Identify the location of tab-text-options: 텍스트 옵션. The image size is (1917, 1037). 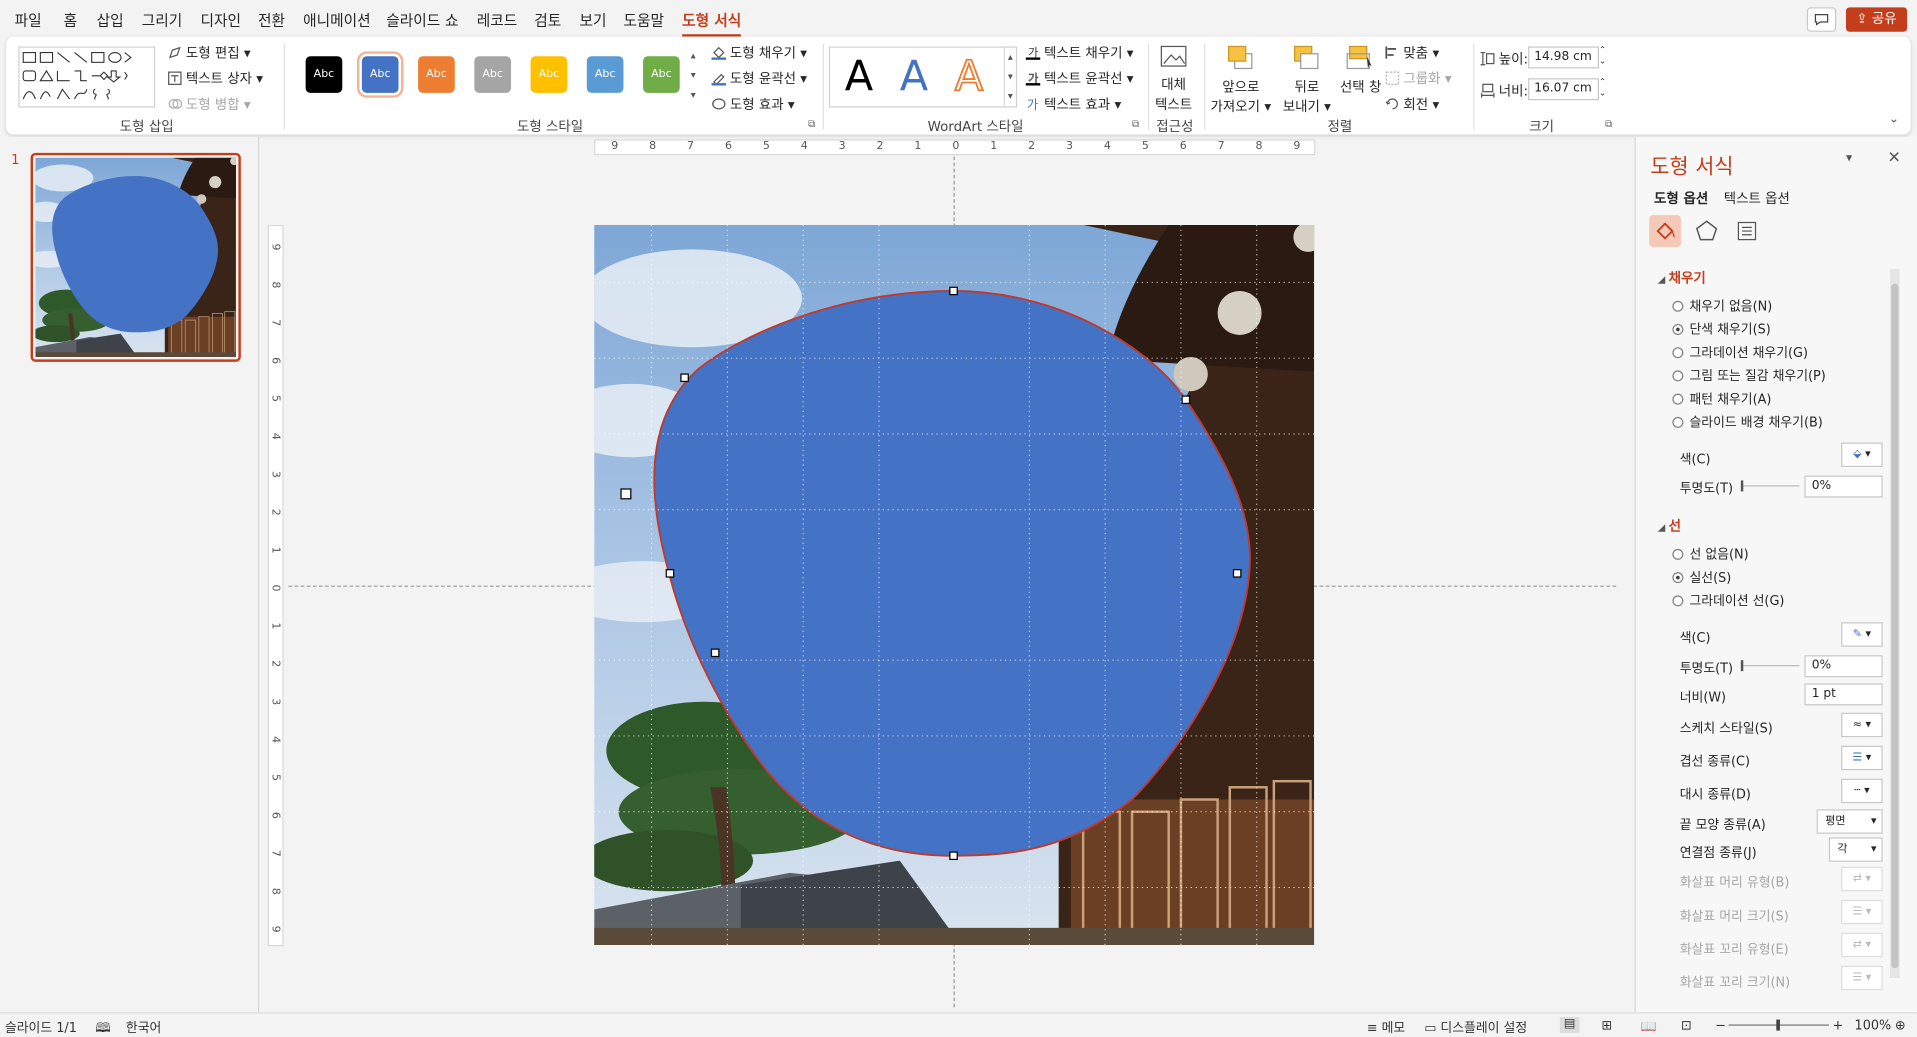
(1757, 198).